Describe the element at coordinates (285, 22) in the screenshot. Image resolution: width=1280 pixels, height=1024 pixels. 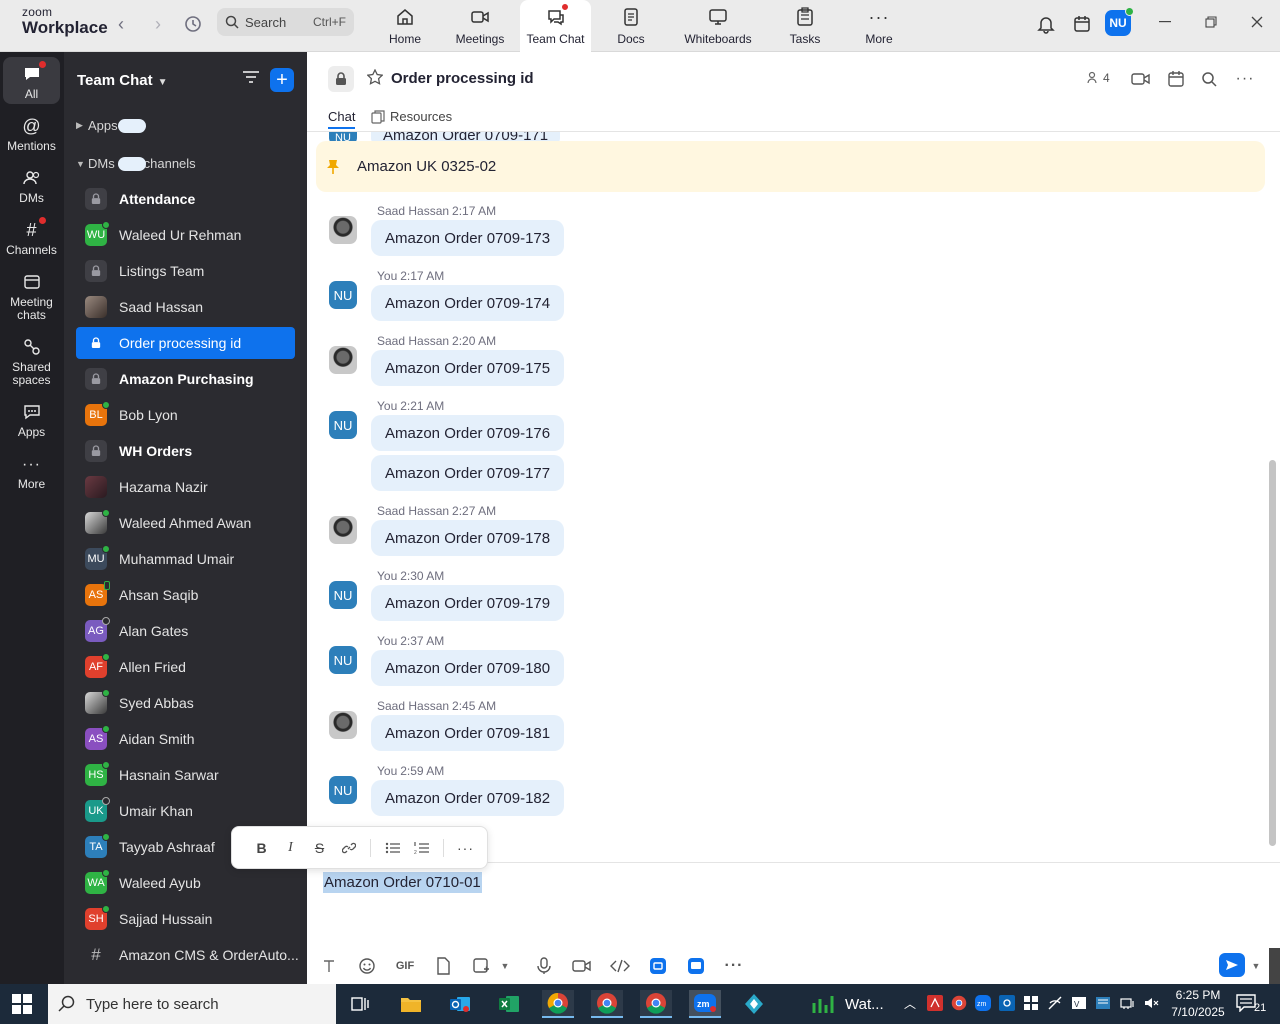
I see `search-box: Search Ctrl+F` at that location.